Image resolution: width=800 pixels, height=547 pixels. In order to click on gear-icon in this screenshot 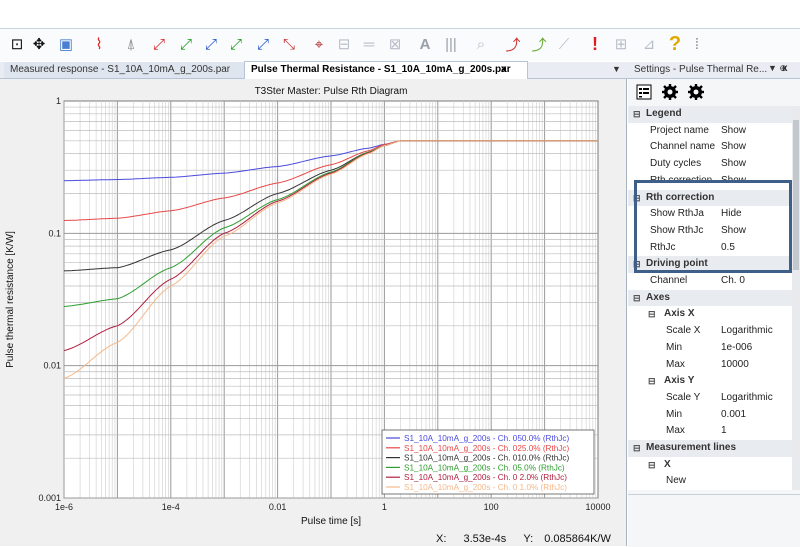, I will do `click(670, 92)`.